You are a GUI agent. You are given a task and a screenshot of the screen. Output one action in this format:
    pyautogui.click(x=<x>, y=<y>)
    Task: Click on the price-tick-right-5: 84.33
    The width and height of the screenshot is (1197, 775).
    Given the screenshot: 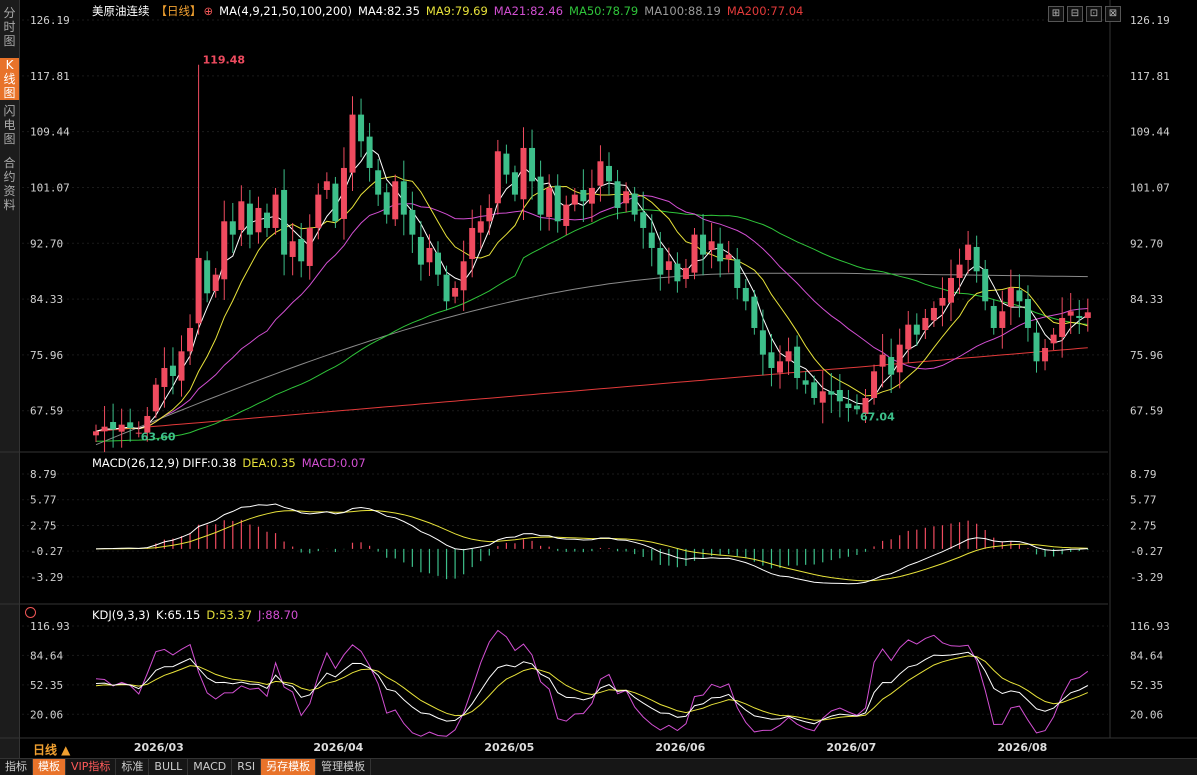 What is the action you would take?
    pyautogui.click(x=1146, y=299)
    